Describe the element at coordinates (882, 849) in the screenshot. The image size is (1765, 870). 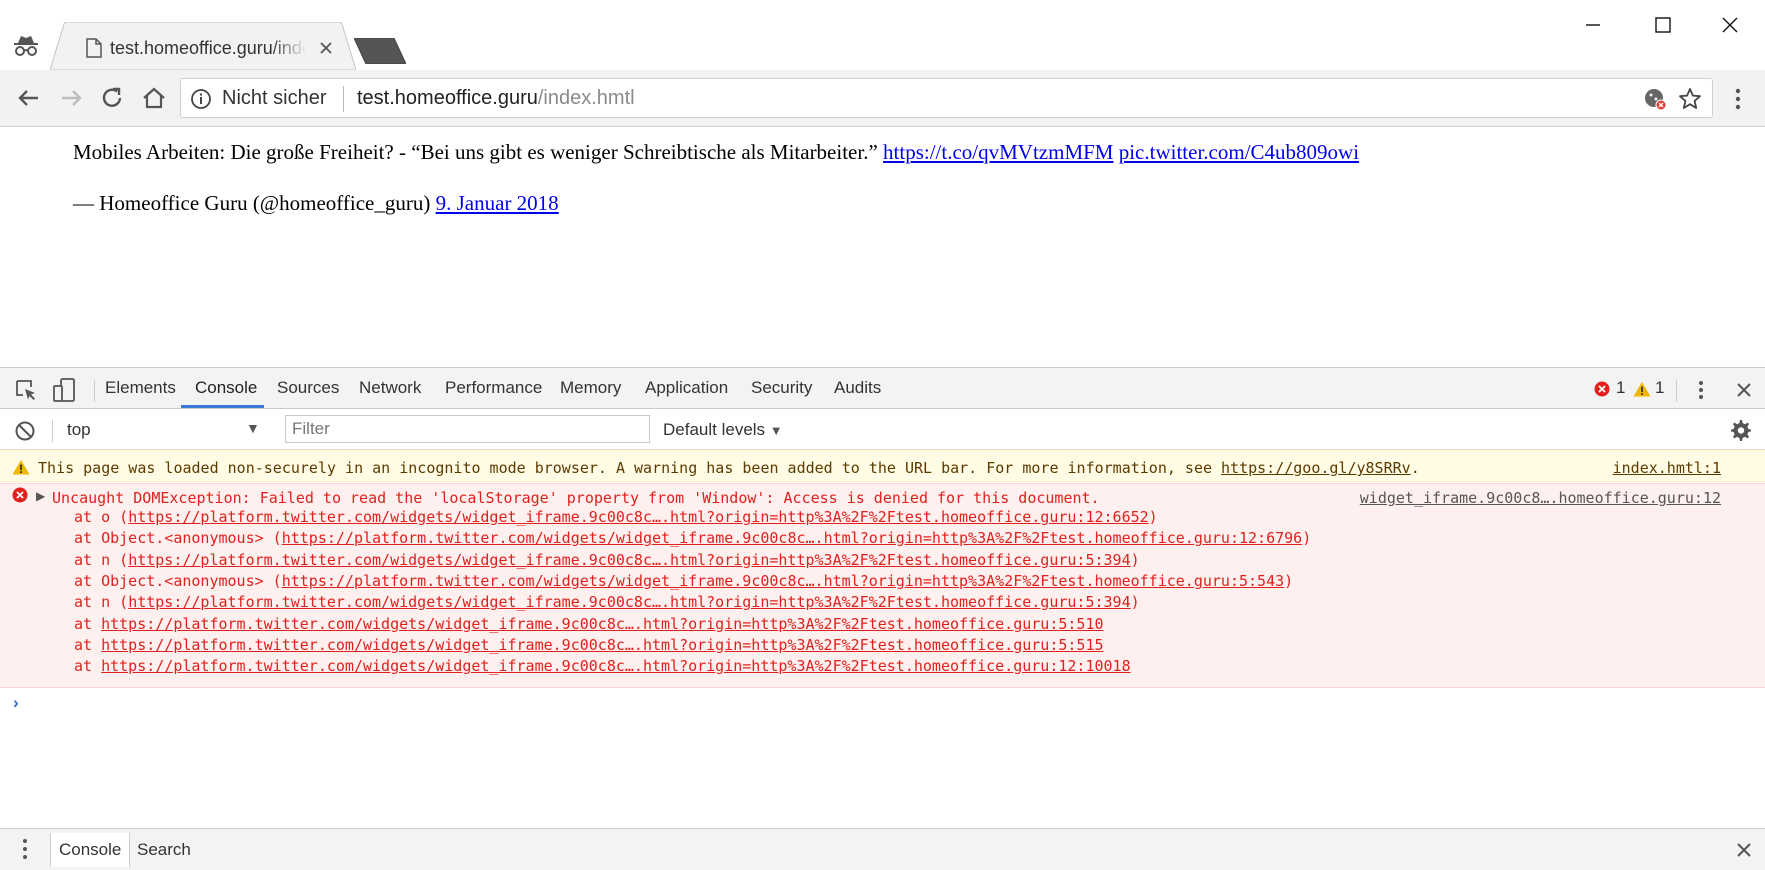
I see `devtools-drawer` at that location.